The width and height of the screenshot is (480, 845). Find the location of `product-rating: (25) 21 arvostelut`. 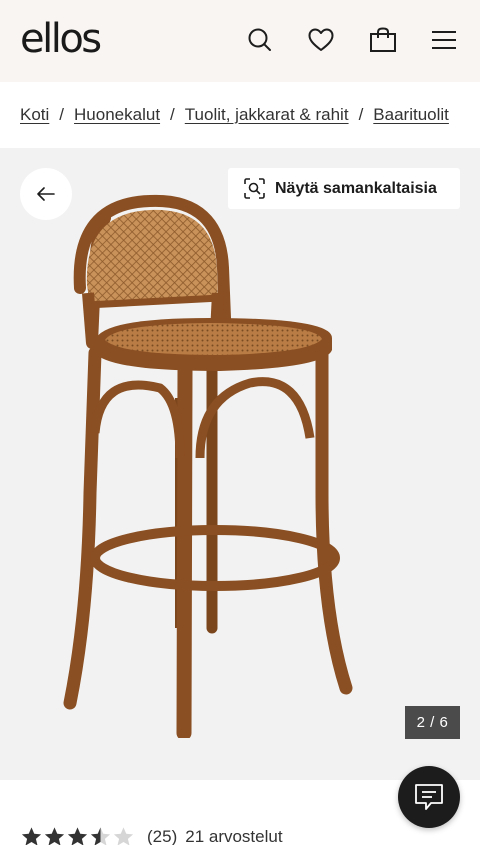

product-rating: (25) 21 arvostelut is located at coordinates (151, 835).